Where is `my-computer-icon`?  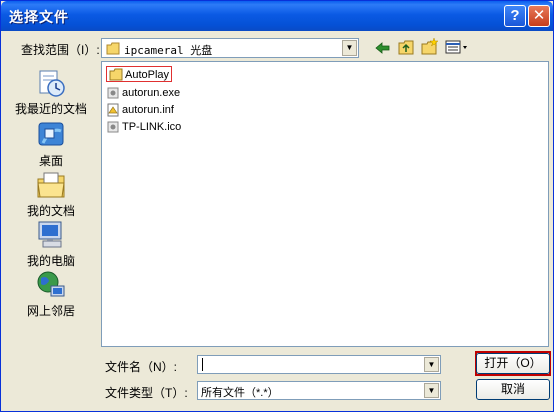
my-computer-icon is located at coordinates (50, 234).